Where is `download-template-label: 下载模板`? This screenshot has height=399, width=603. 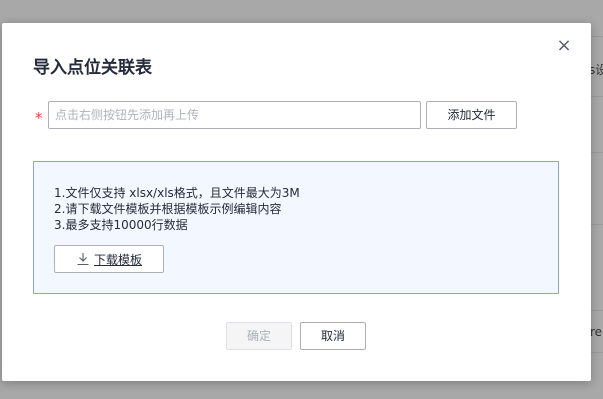 download-template-label: 下载模板 is located at coordinates (117, 259).